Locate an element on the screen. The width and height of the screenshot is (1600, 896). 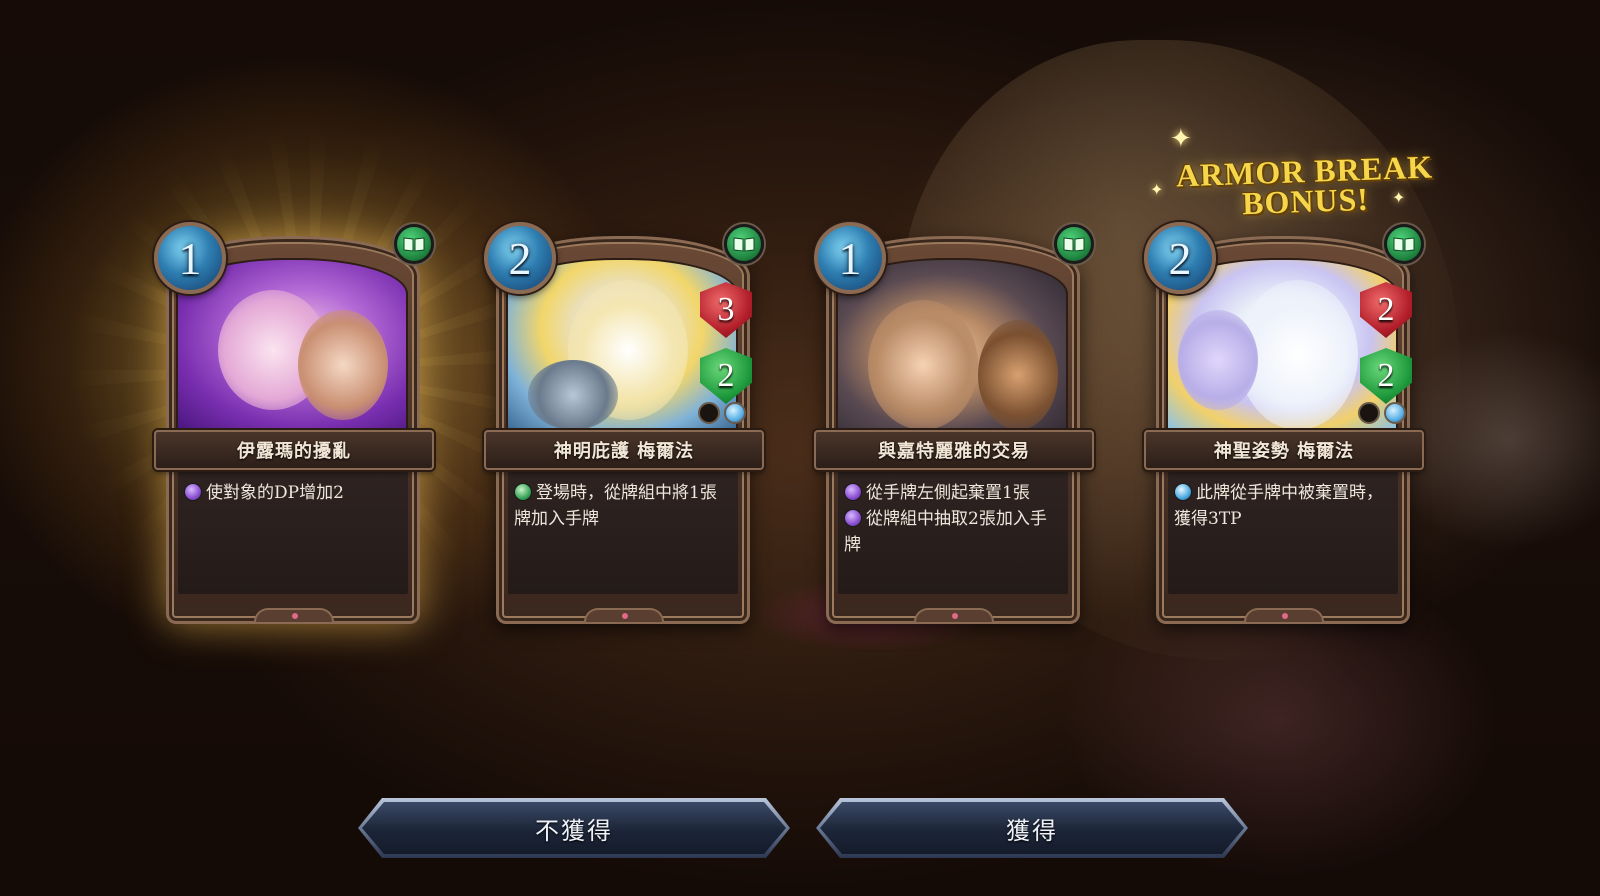
card-text: 使對象的DP增加2 is located at coordinates (293, 533).